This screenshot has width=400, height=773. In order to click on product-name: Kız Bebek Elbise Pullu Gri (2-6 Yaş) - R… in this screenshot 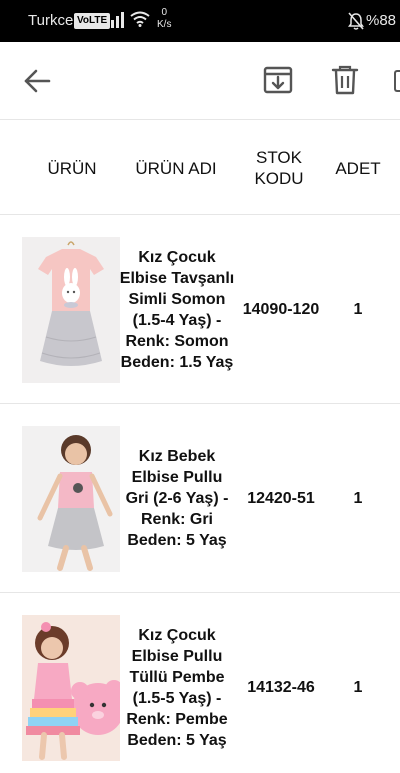, I will do `click(177, 498)`.